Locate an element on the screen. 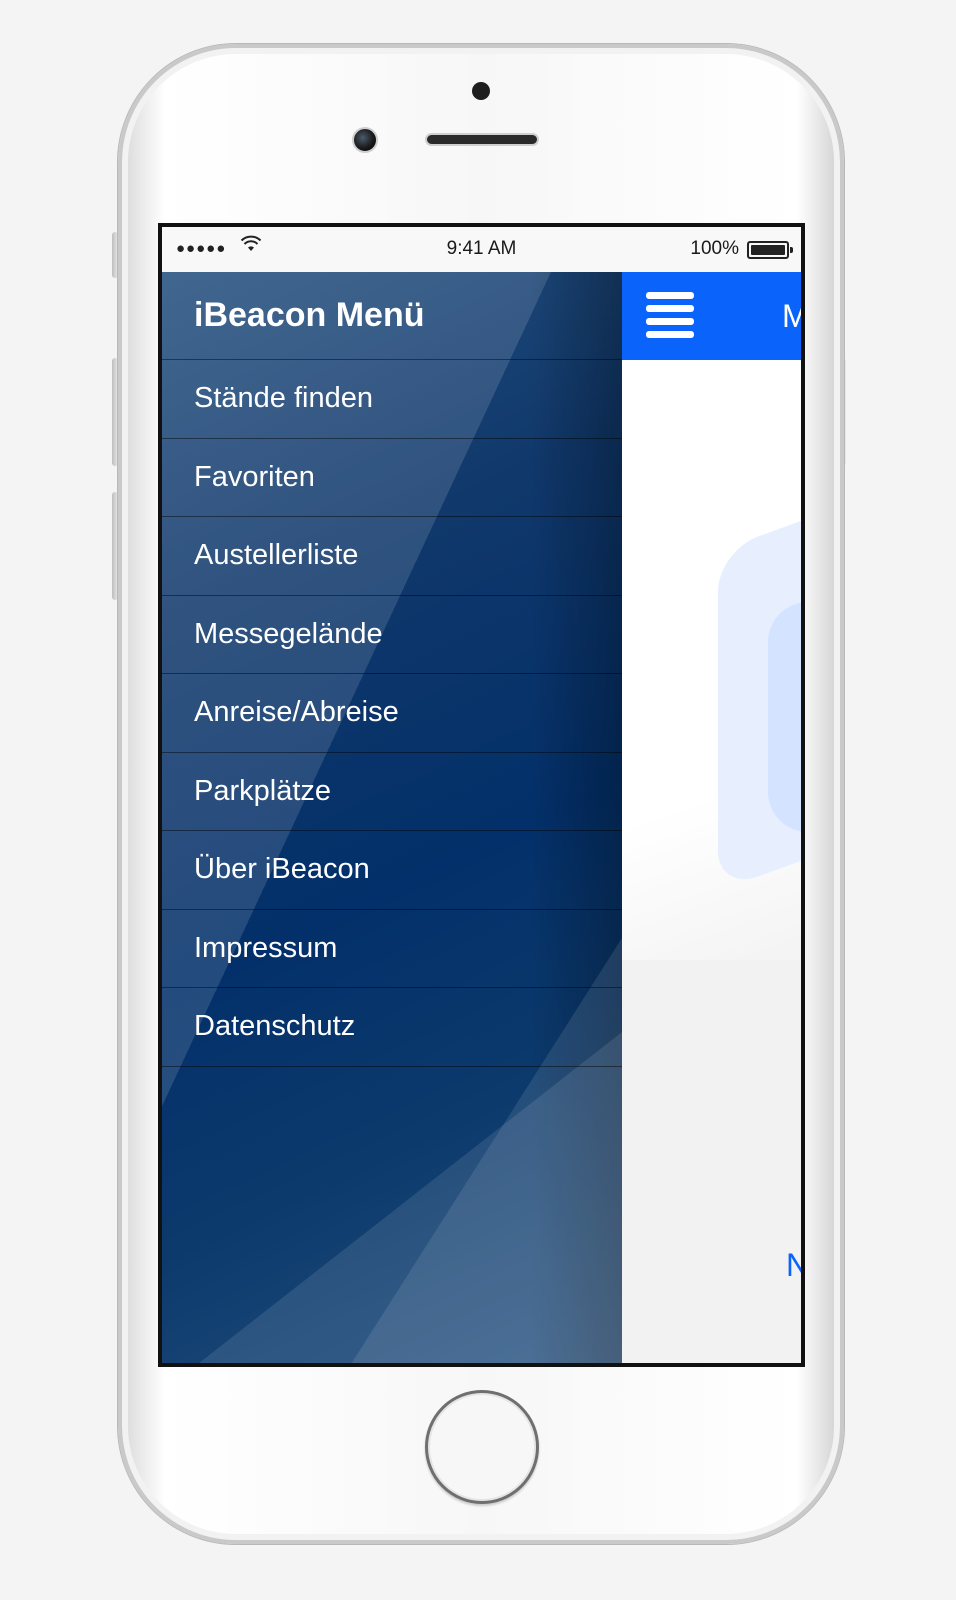 Image resolution: width=956 pixels, height=1600 pixels. menu-item-ueber-ibeacon: Über iBeacon is located at coordinates (392, 870).